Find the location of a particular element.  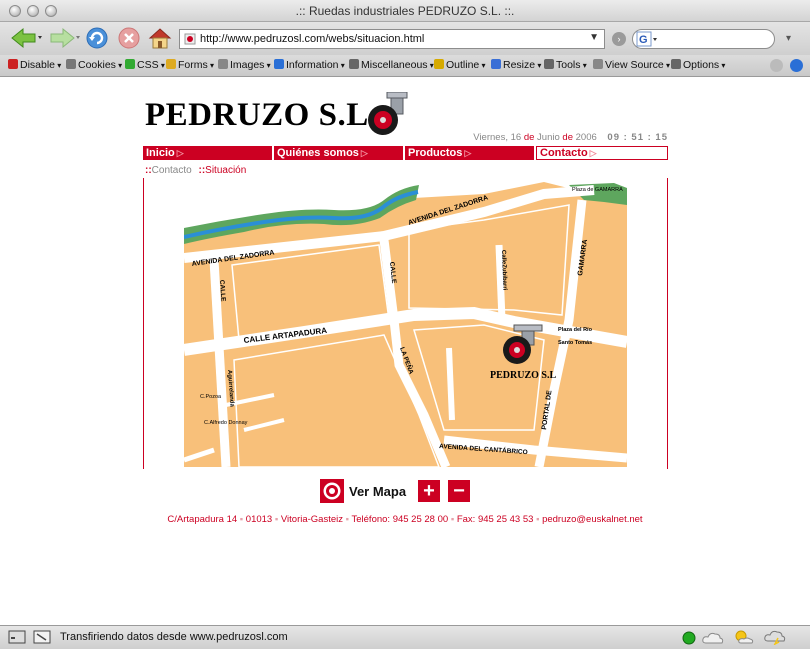

cookie-icon is located at coordinates (71, 64).